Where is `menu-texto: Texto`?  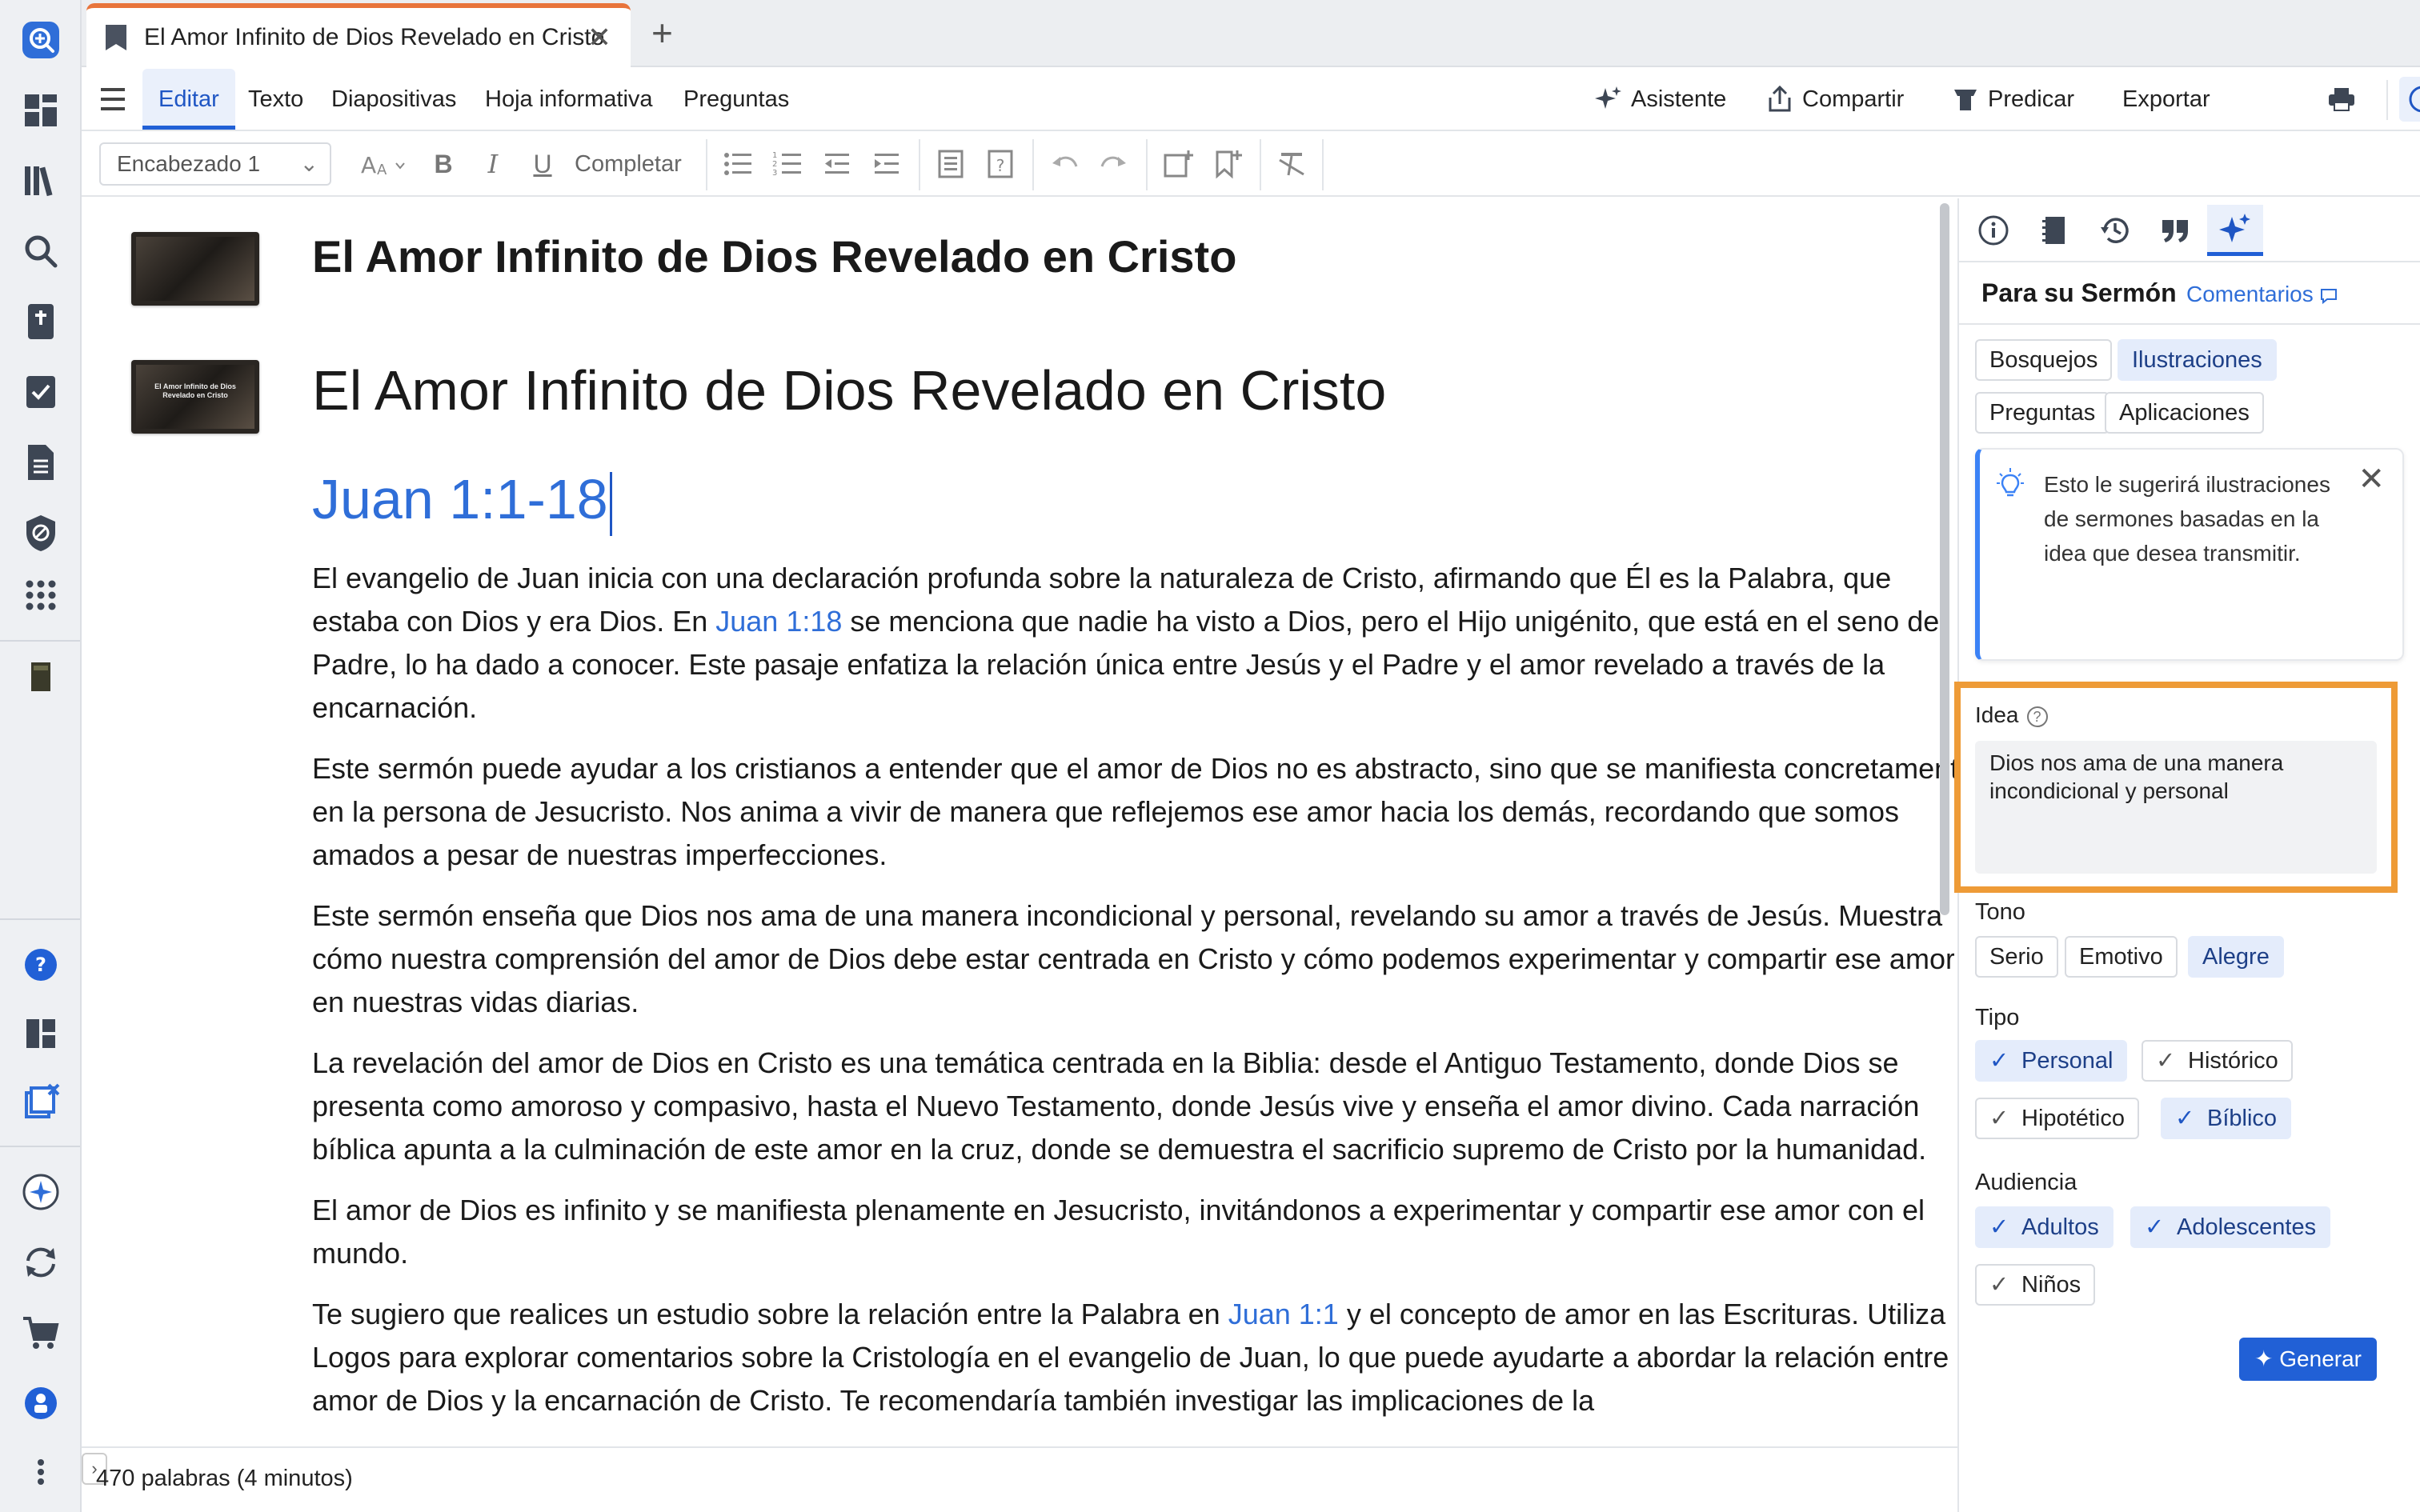
menu-texto: Texto is located at coordinates (275, 99).